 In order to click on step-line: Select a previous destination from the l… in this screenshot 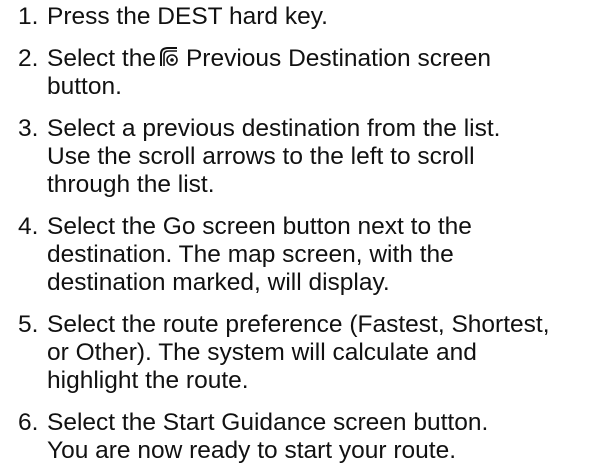, I will do `click(274, 128)`.